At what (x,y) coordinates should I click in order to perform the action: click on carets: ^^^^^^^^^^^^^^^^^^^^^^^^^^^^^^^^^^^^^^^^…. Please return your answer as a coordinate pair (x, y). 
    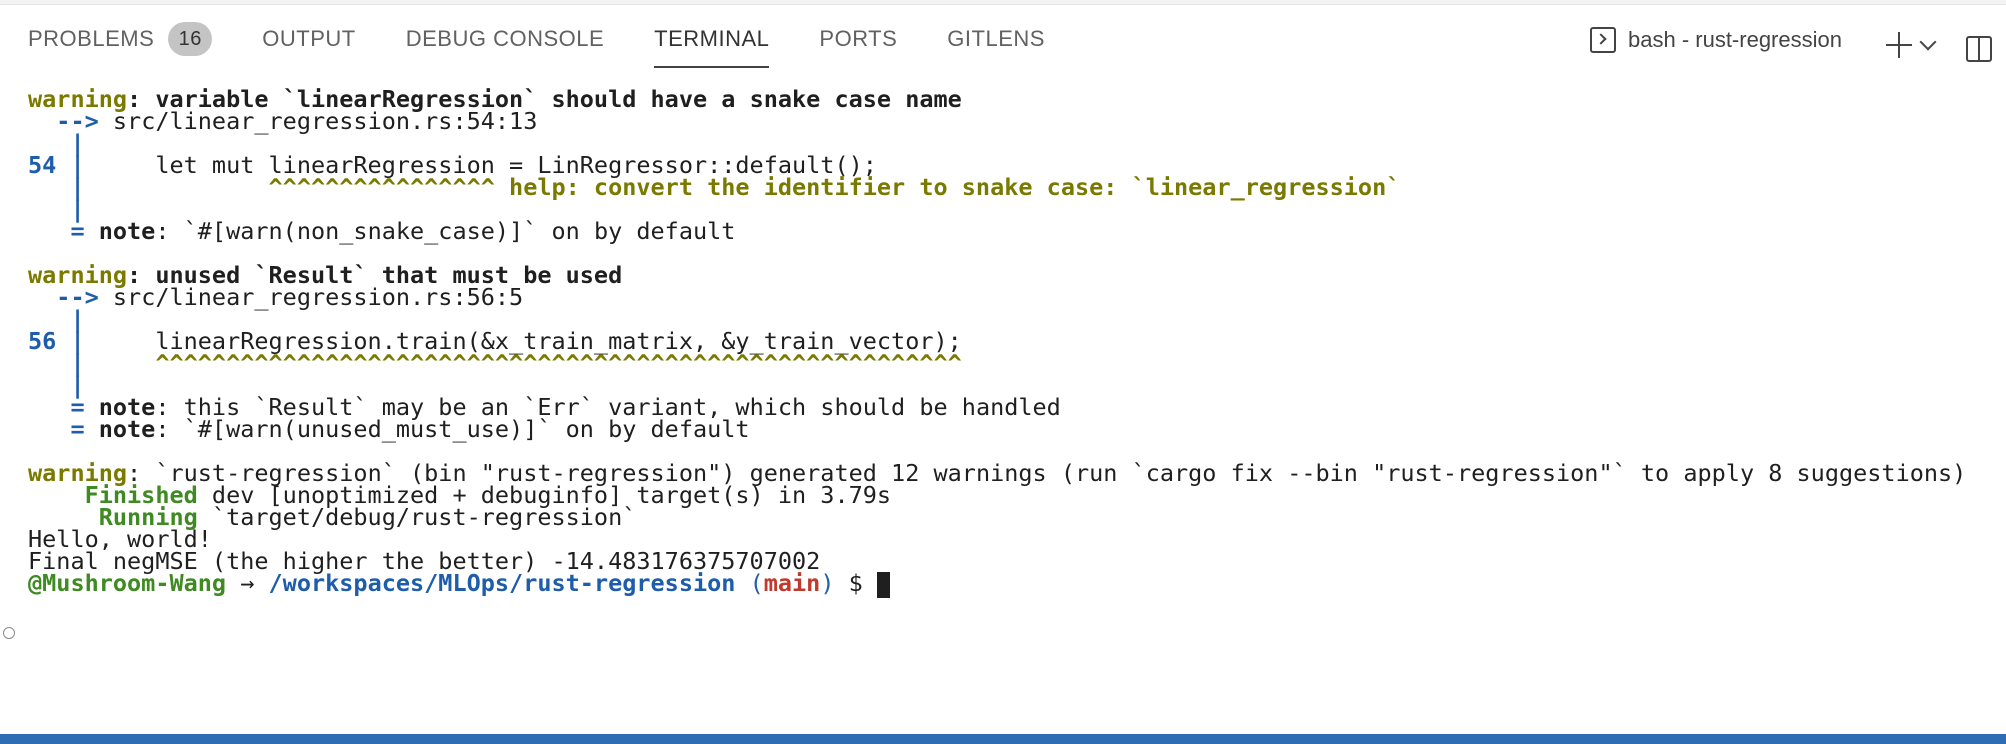
    Looking at the image, I should click on (523, 363).